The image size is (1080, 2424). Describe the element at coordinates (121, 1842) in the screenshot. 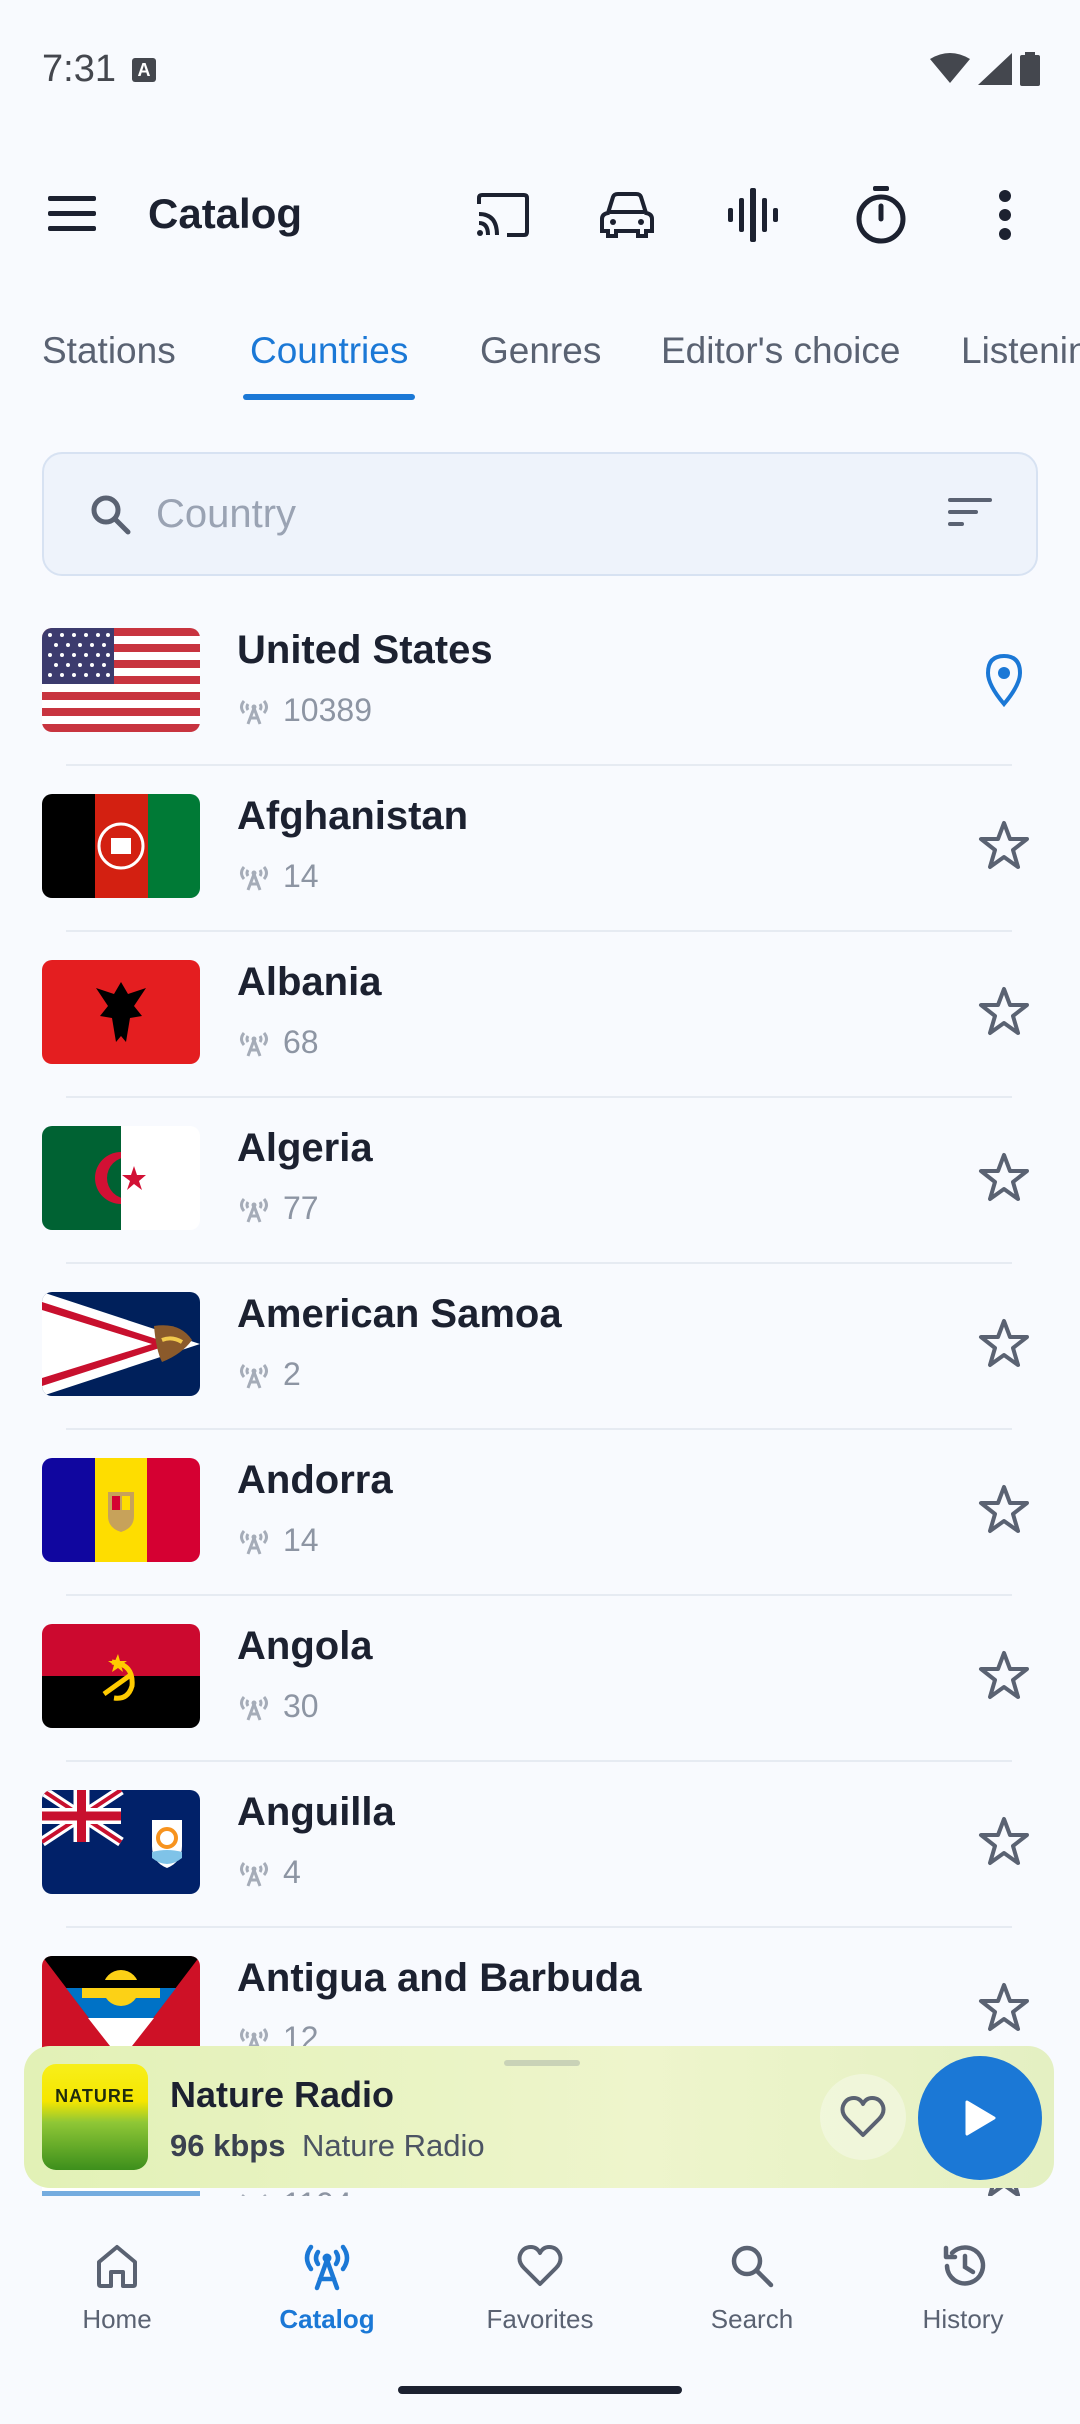

I see `flag-ai` at that location.